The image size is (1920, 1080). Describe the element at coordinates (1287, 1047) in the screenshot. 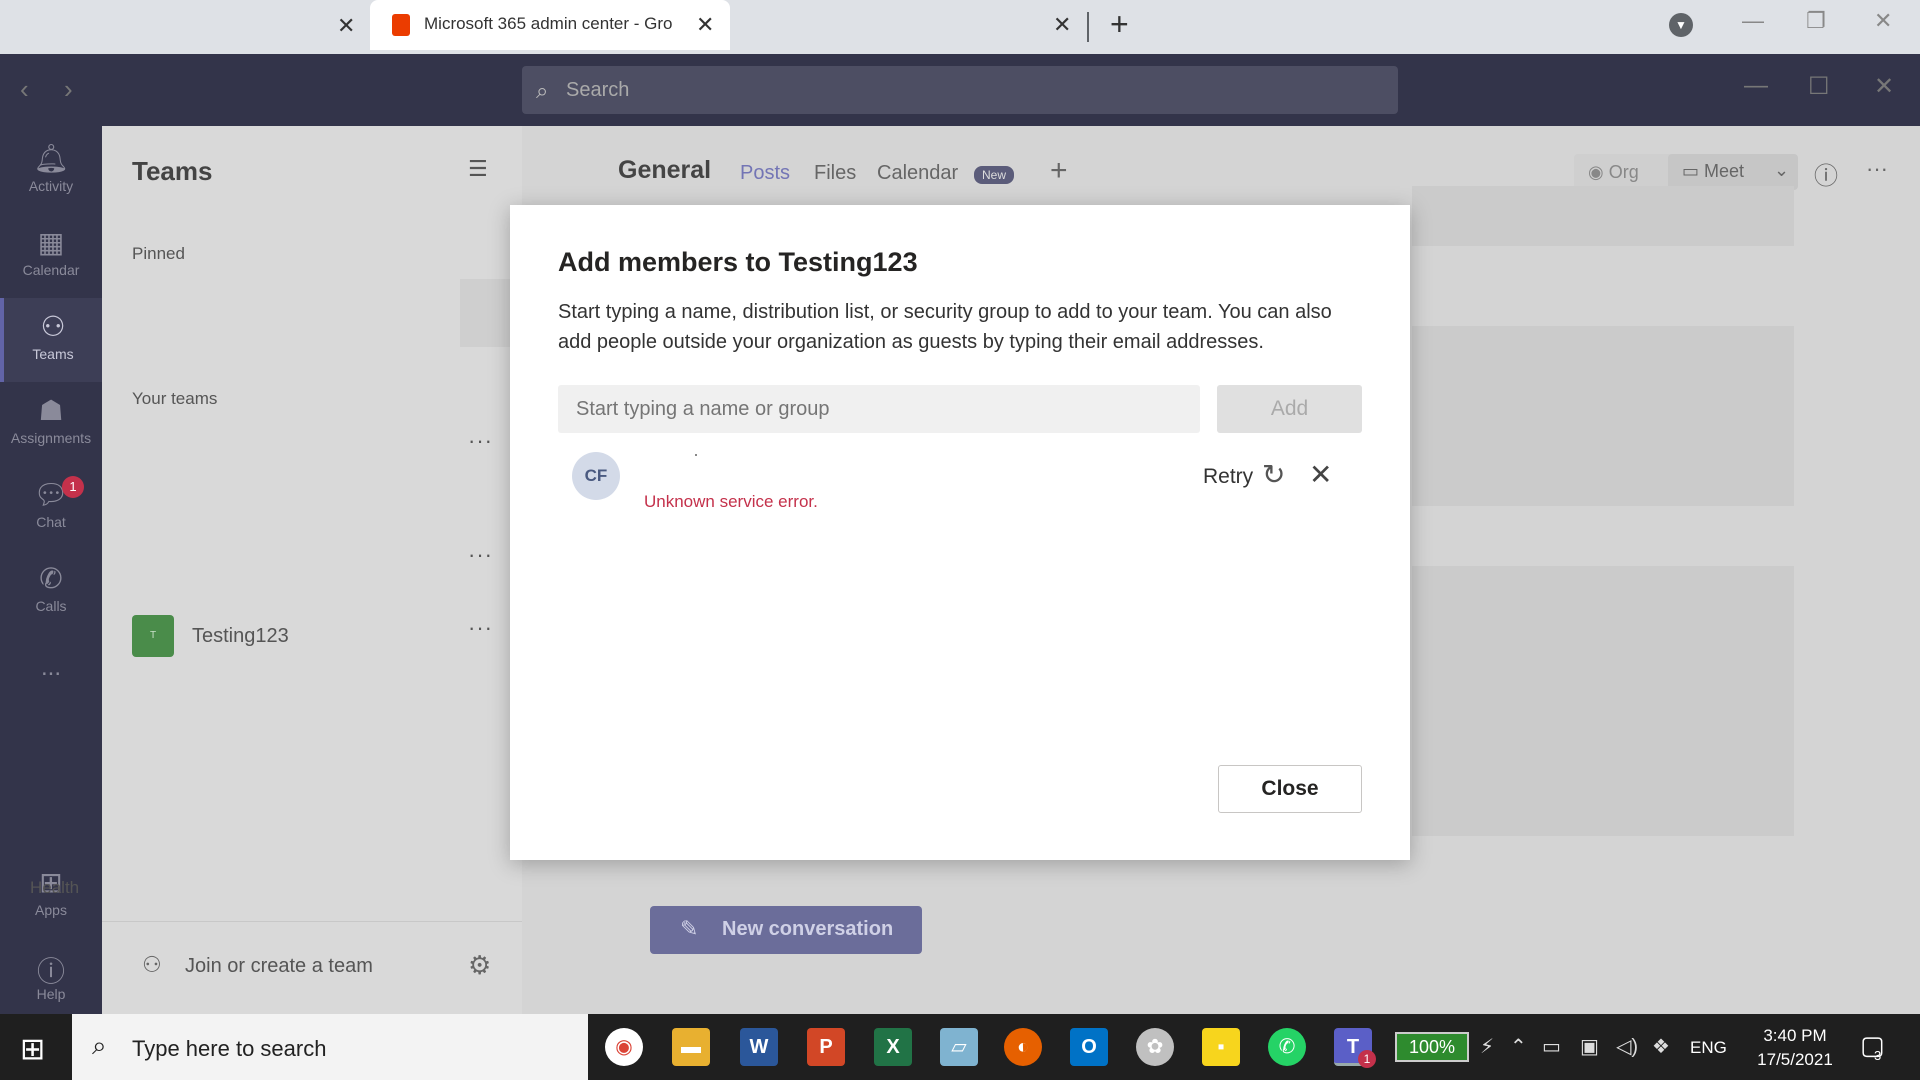

I see `whatsapp-icon: ✆` at that location.